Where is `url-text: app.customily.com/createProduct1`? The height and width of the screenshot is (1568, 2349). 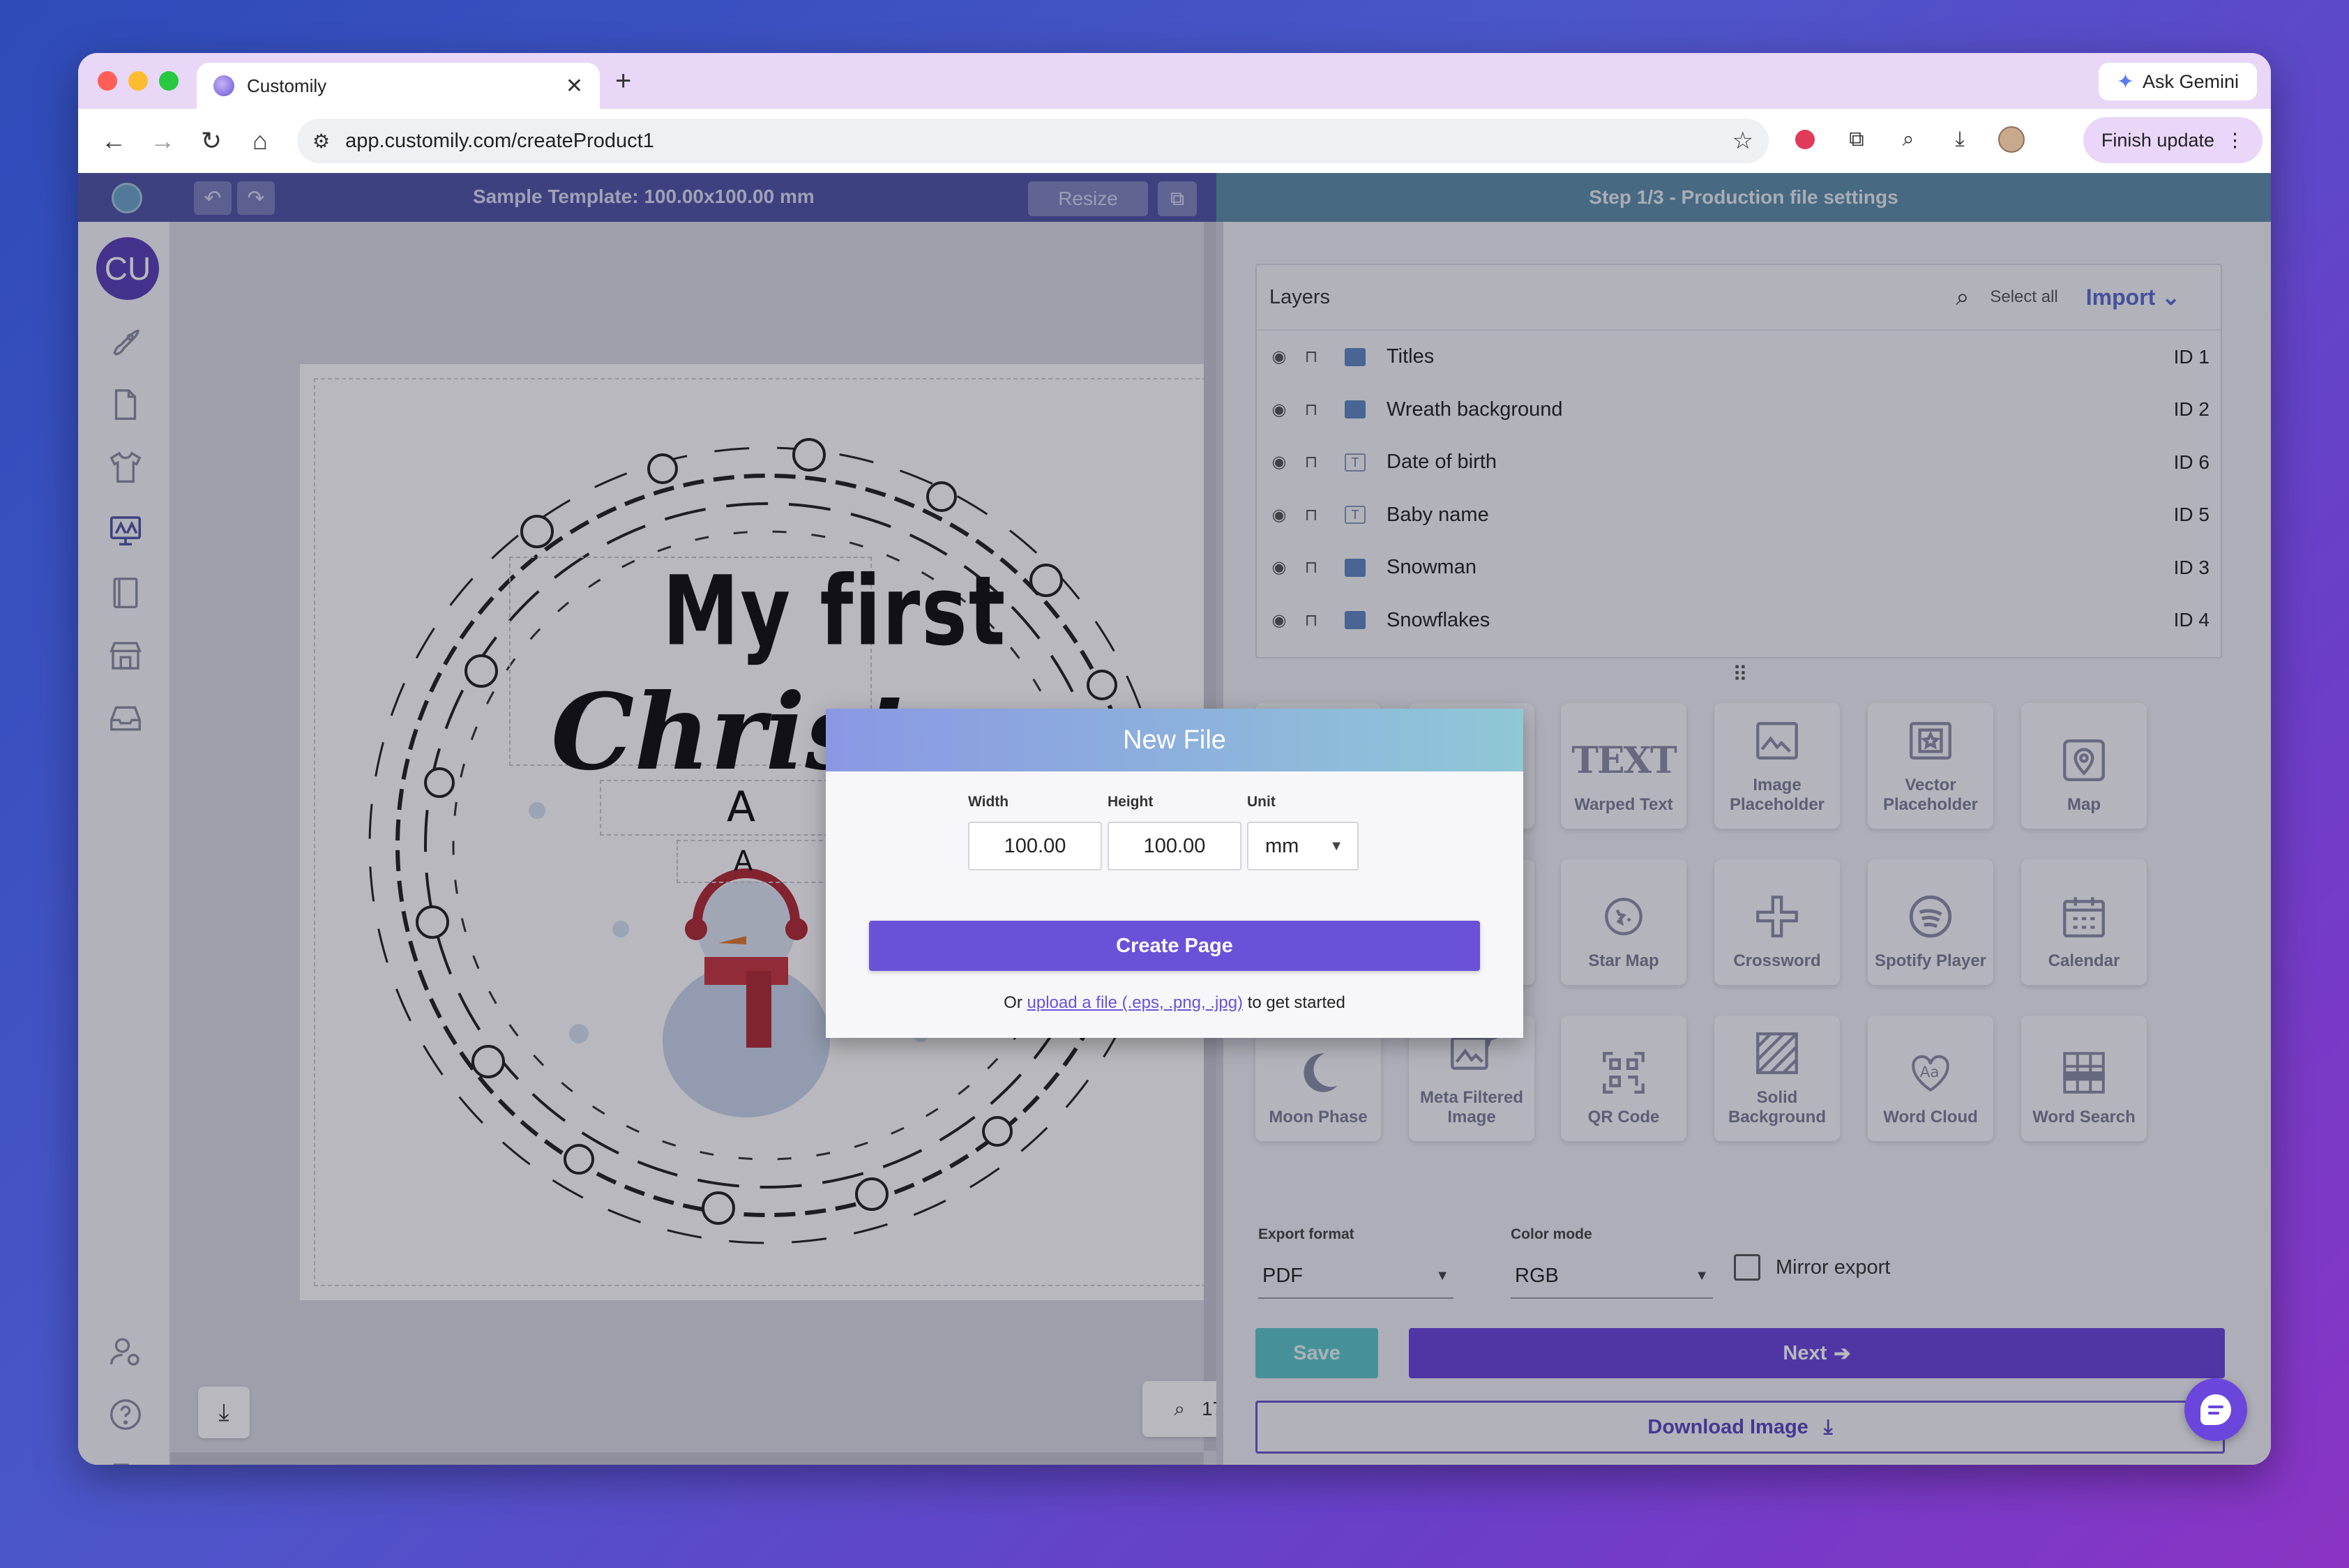 url-text: app.customily.com/createProduct1 is located at coordinates (1030, 141).